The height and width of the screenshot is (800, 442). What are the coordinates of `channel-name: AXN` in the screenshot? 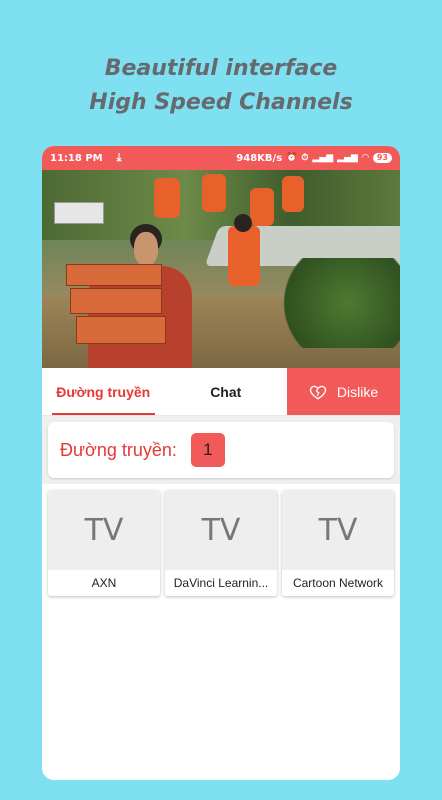 It's located at (104, 583).